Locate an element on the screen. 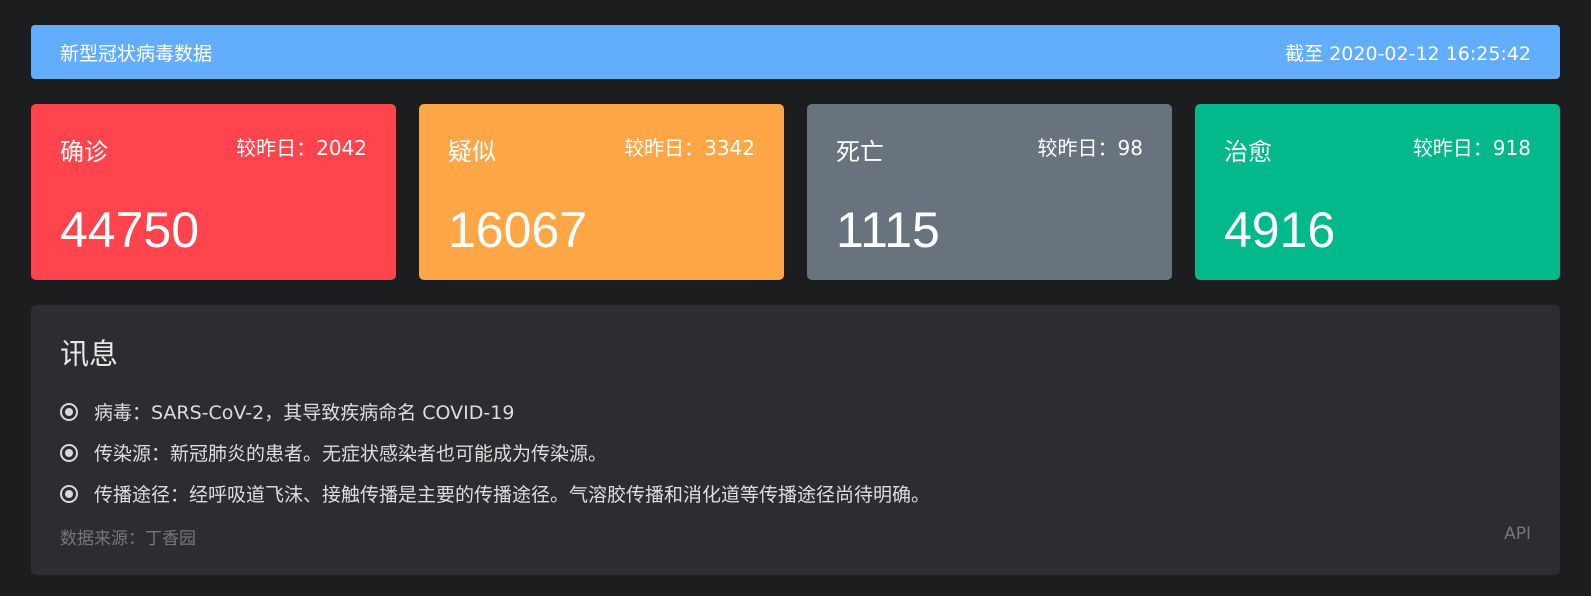 This screenshot has width=1591, height=596. suspected-card: 疑似 较昨日：3342 16067 is located at coordinates (601, 192).